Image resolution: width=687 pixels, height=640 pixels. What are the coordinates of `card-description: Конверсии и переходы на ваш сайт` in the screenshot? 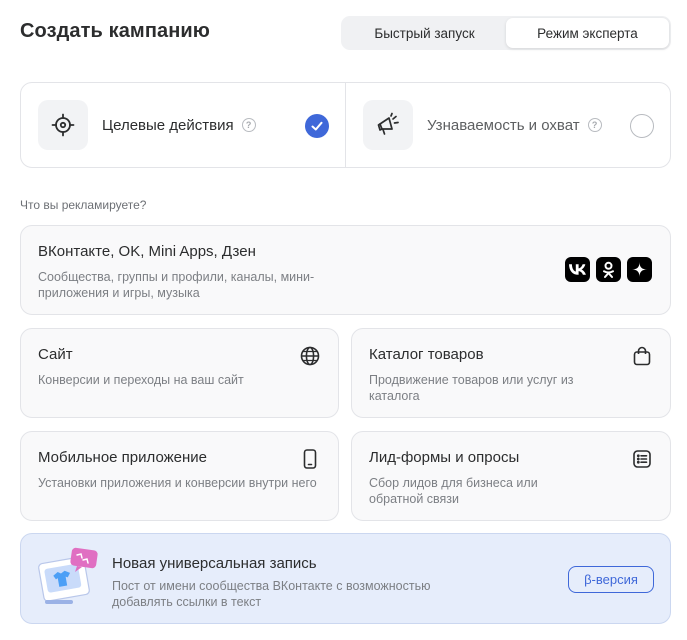 It's located at (141, 380).